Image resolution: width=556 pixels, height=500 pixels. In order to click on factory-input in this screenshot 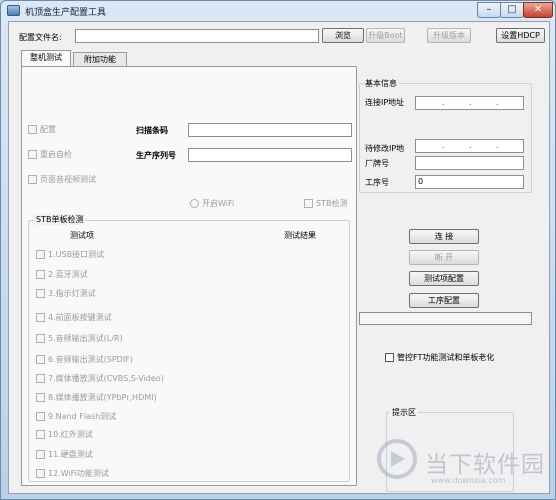, I will do `click(469, 163)`.